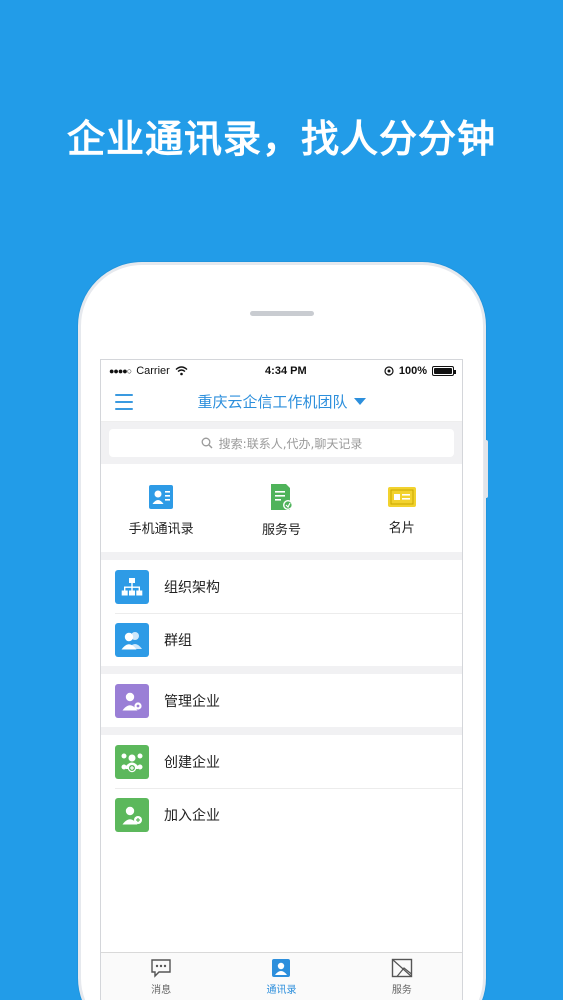 This screenshot has height=1000, width=563. Describe the element at coordinates (272, 402) in the screenshot. I see `team-name: 重庆云企信工作机团队` at that location.